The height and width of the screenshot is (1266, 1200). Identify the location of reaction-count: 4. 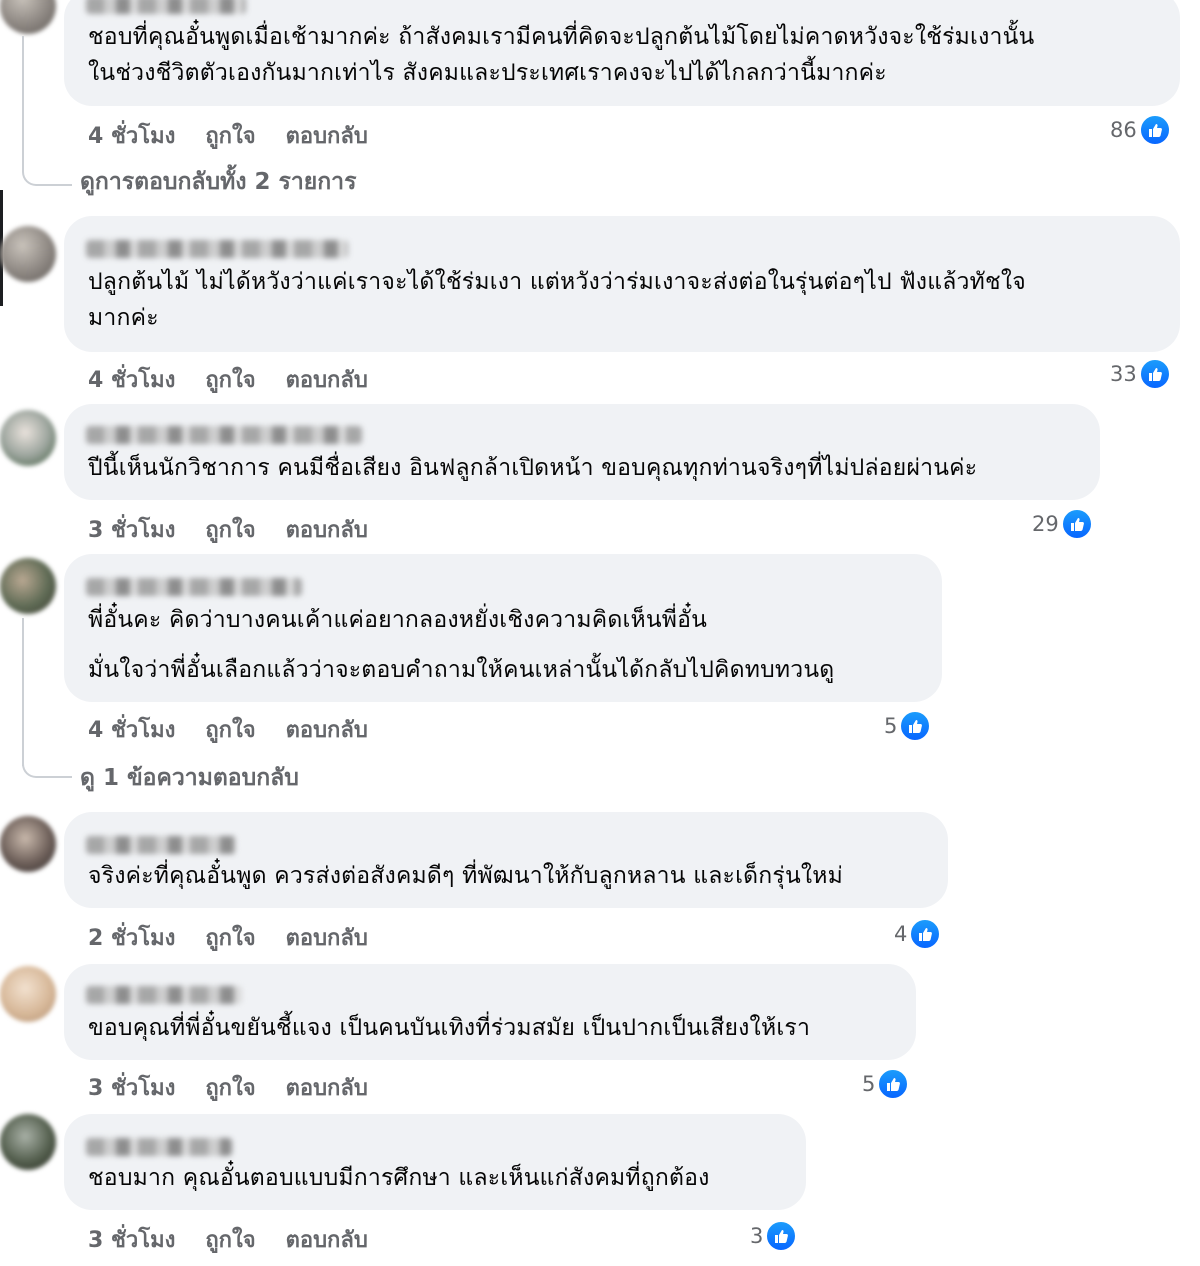
(918, 934).